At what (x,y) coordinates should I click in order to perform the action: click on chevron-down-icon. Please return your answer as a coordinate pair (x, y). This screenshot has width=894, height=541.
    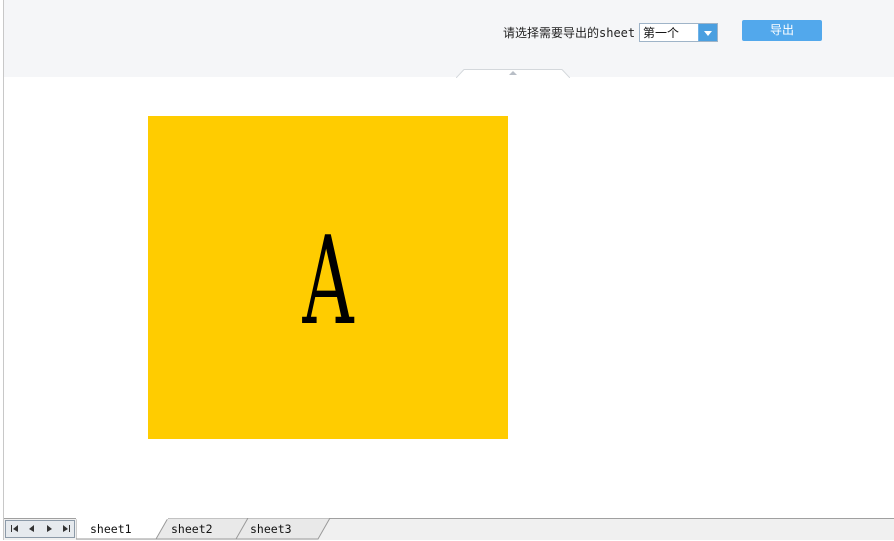
    Looking at the image, I should click on (707, 32).